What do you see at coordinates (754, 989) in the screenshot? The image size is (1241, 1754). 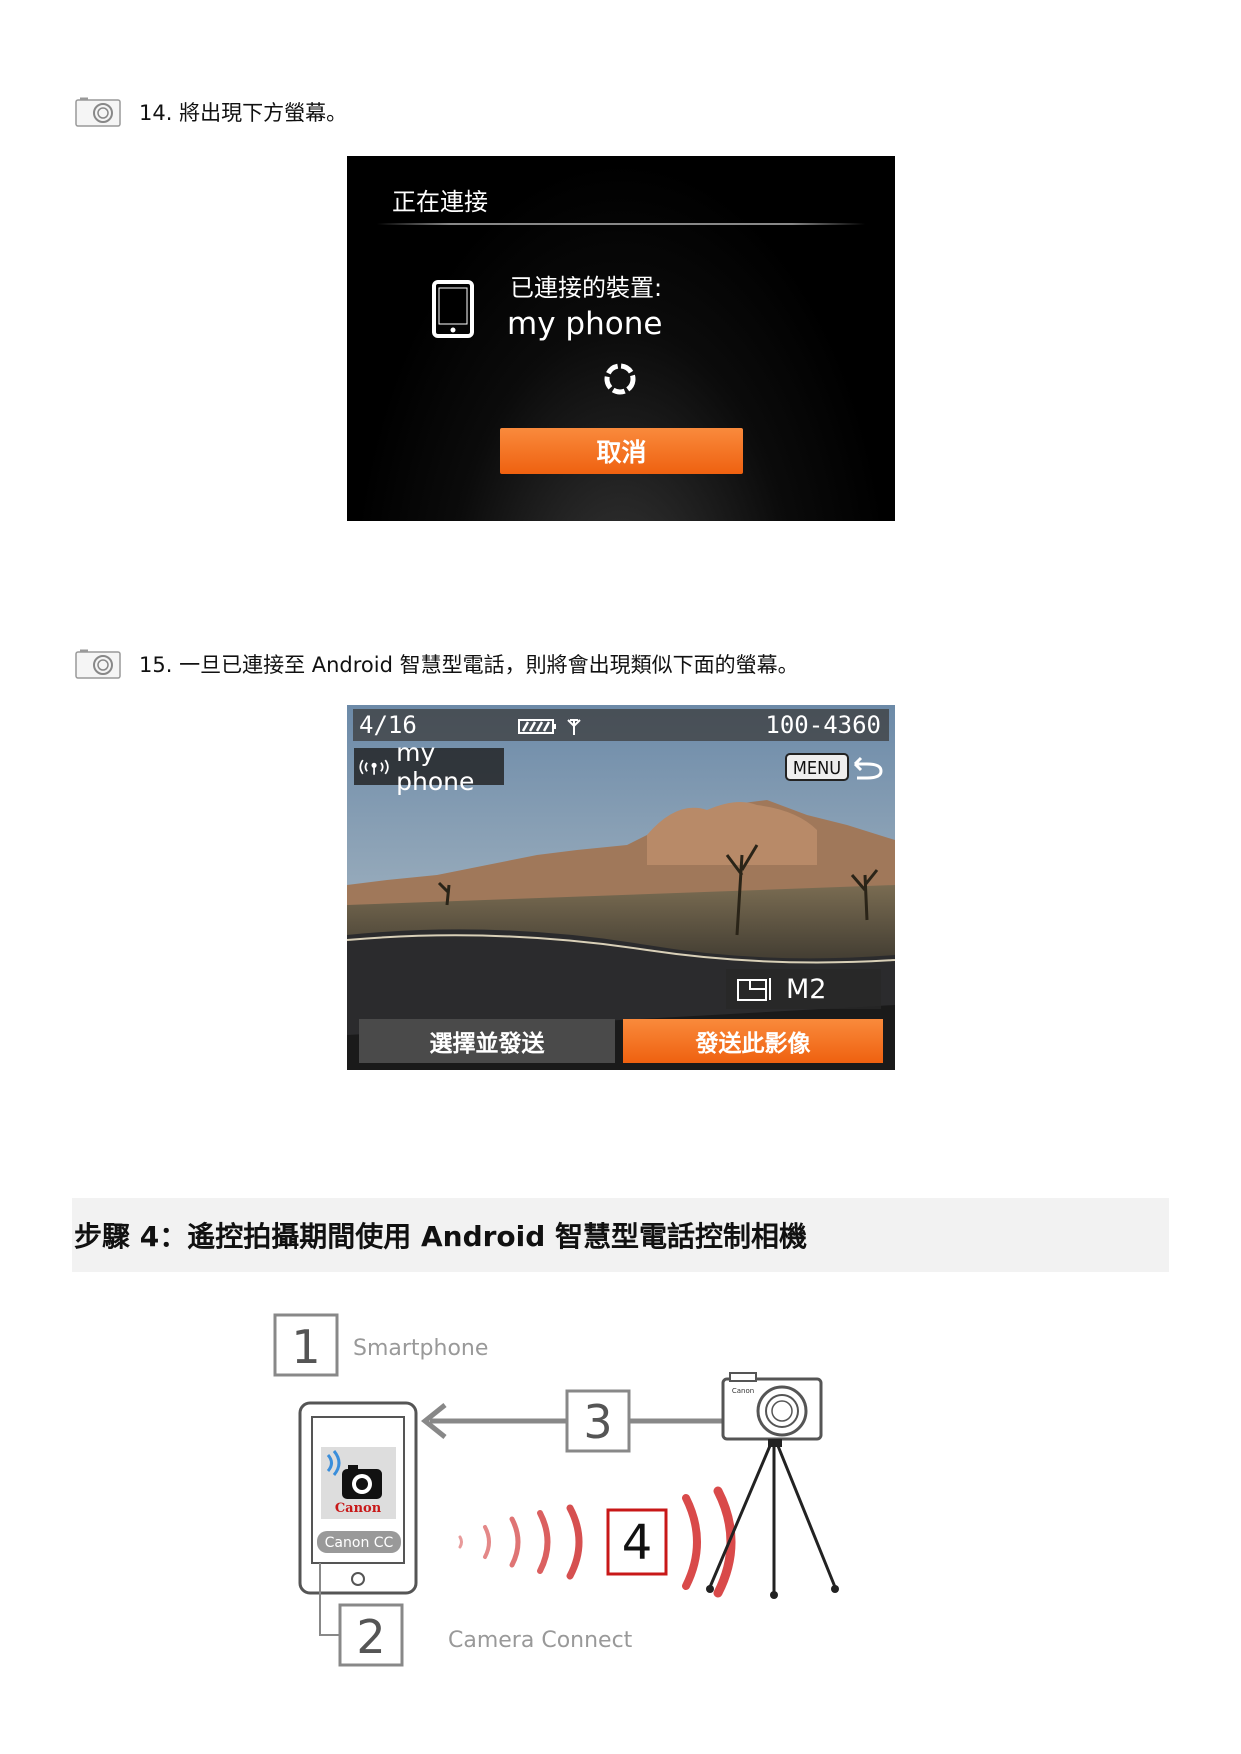 I see `image-size-icon` at bounding box center [754, 989].